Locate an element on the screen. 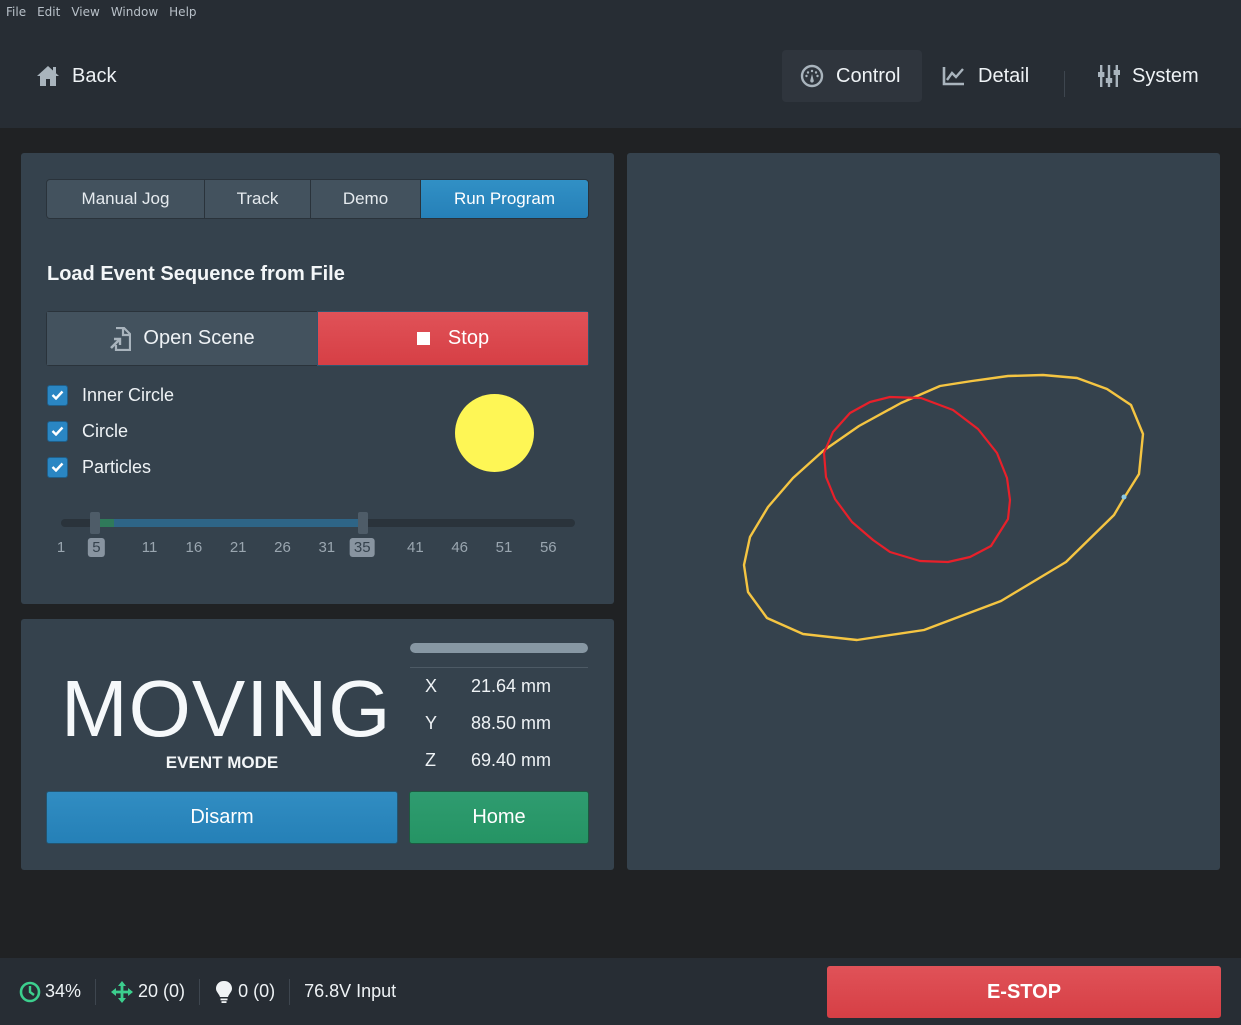 The width and height of the screenshot is (1241, 1025). slider-tick-label: 11 is located at coordinates (149, 547).